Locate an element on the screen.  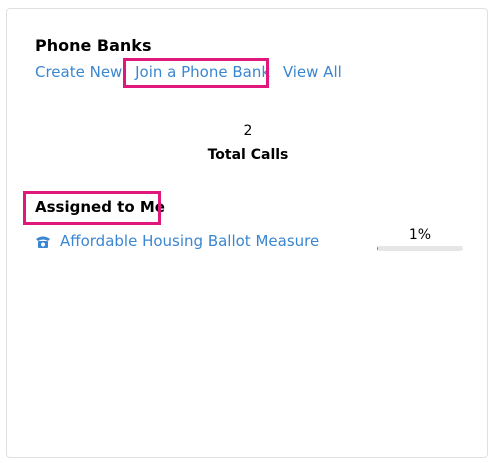
phone-icon is located at coordinates (43, 241).